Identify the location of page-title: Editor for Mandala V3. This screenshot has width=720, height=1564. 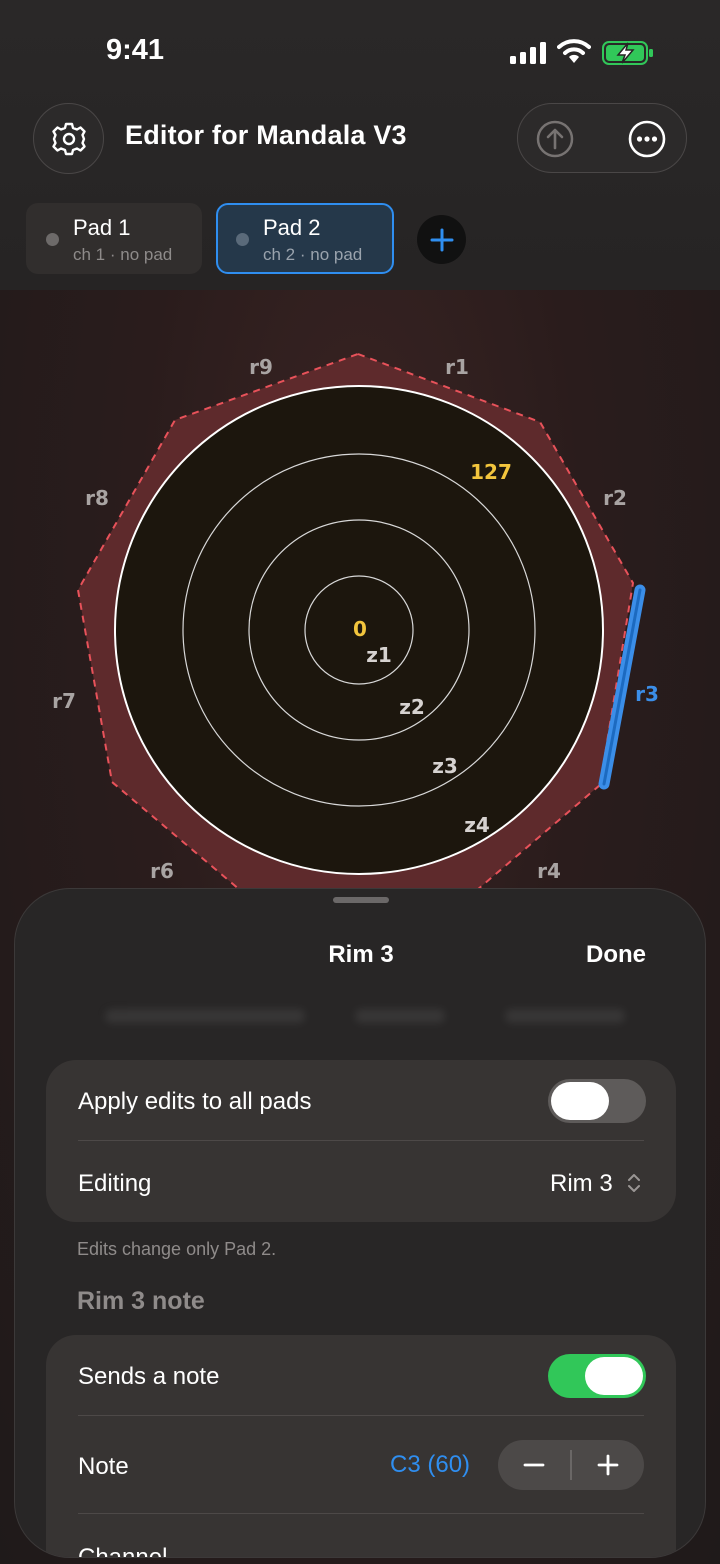
(266, 135).